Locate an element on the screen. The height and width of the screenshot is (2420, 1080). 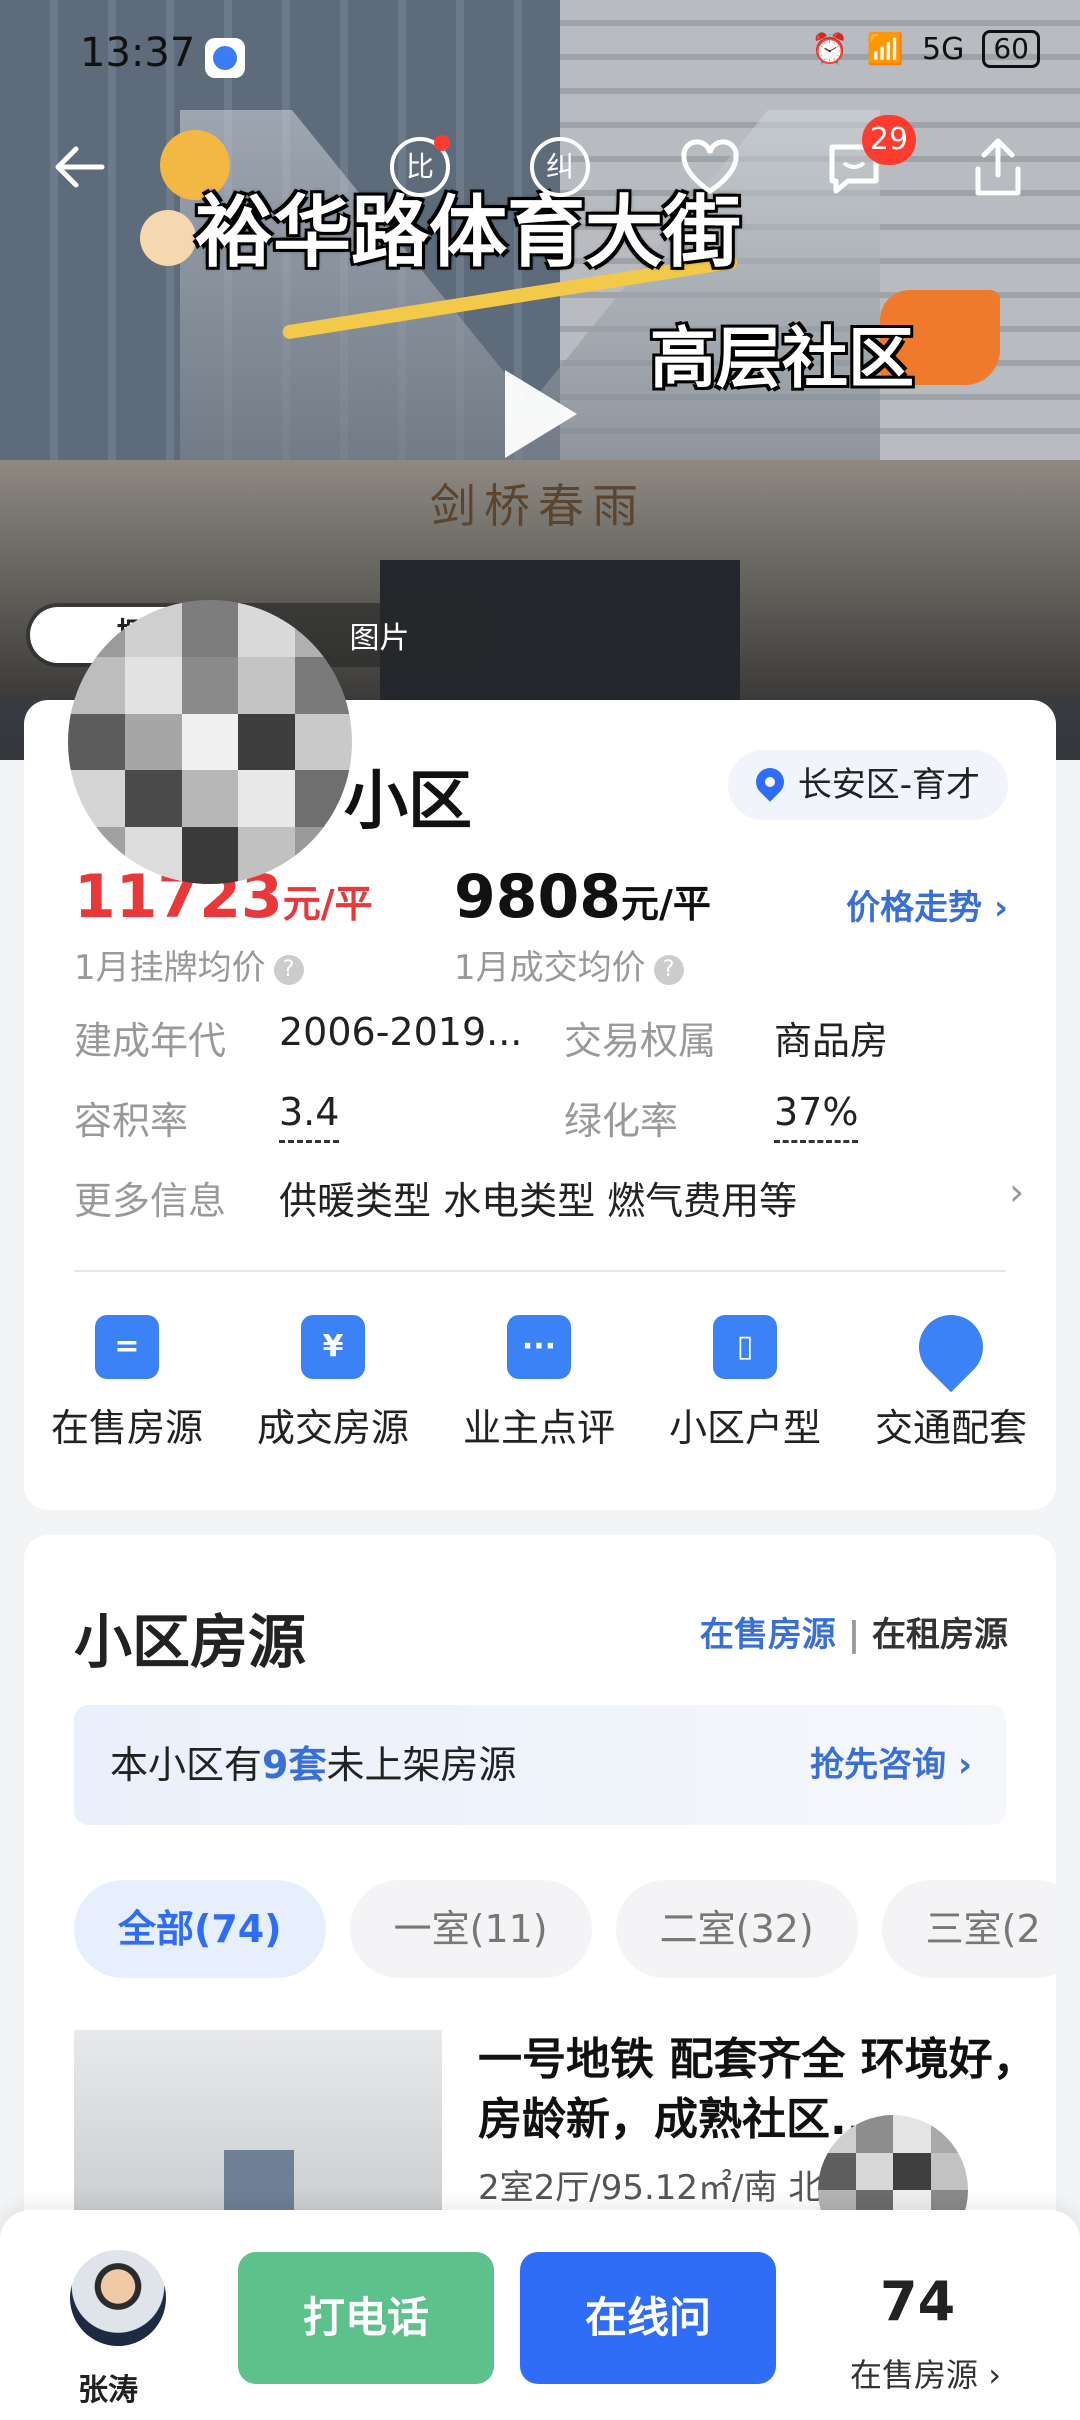
alarm-icon: ⏰ is located at coordinates (830, 49).